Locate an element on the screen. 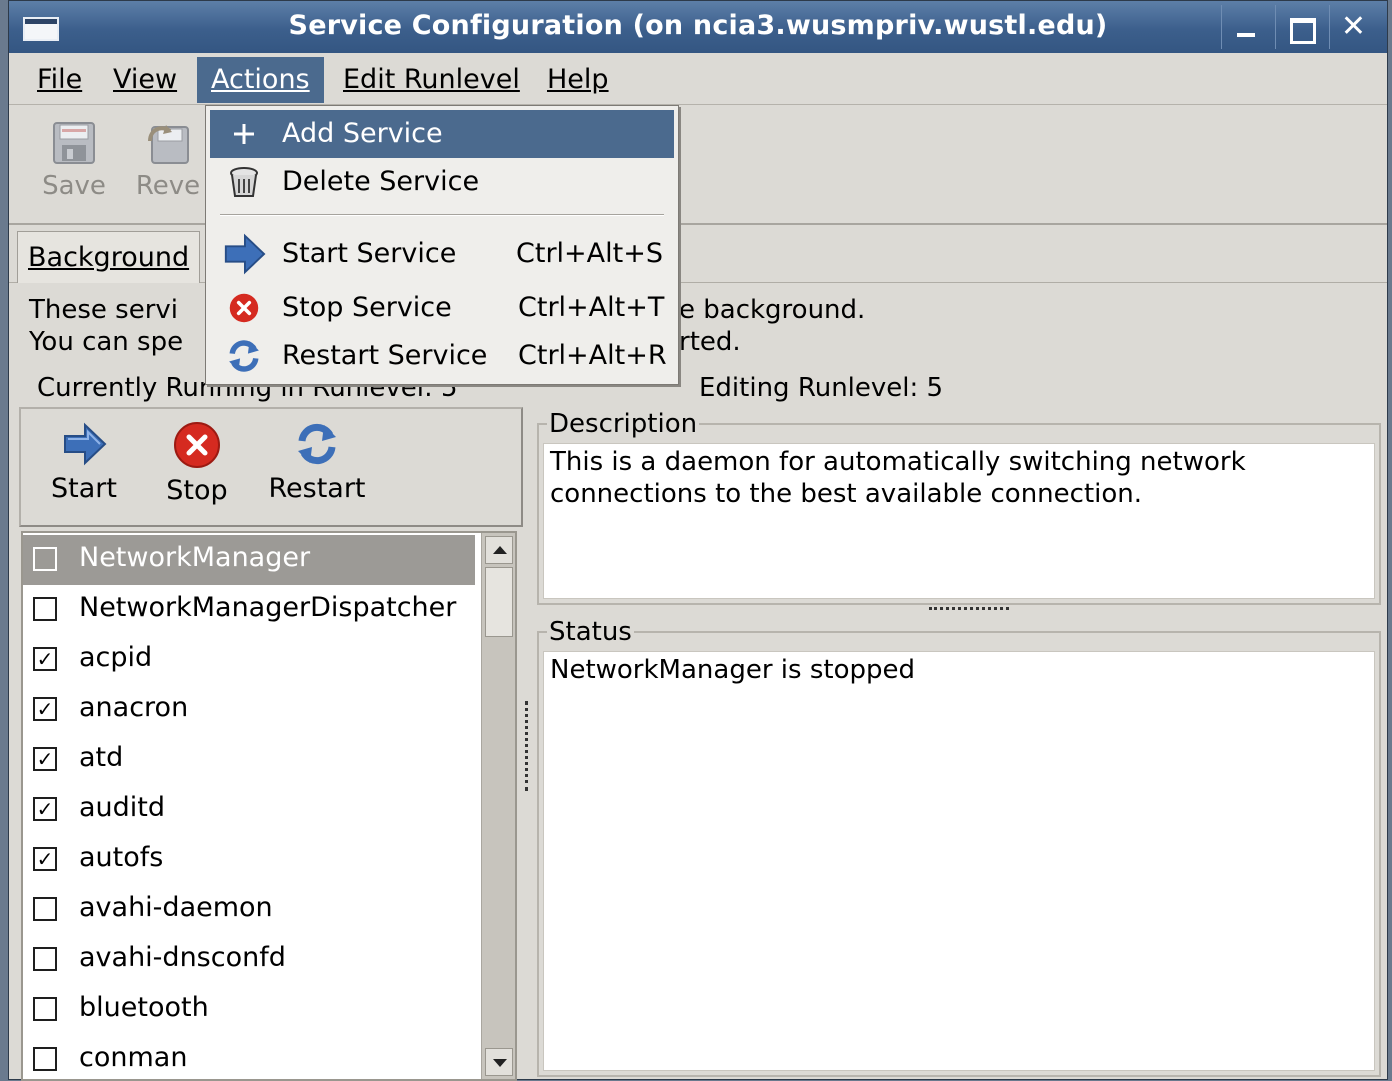 The height and width of the screenshot is (1081, 1392). save-button: Save is located at coordinates (74, 160).